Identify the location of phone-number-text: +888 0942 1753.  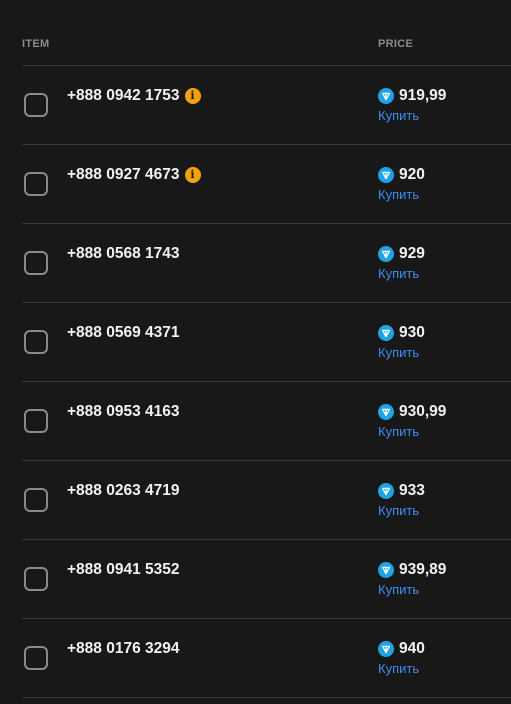
(123, 95).